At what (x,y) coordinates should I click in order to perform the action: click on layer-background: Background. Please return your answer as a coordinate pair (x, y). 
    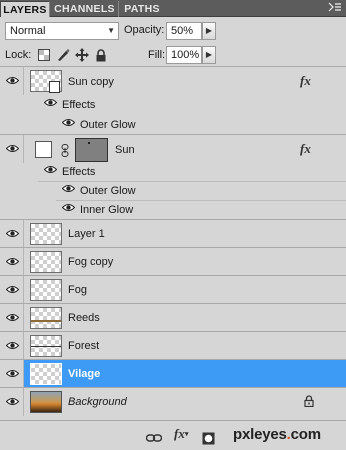
    Looking at the image, I should click on (173, 402).